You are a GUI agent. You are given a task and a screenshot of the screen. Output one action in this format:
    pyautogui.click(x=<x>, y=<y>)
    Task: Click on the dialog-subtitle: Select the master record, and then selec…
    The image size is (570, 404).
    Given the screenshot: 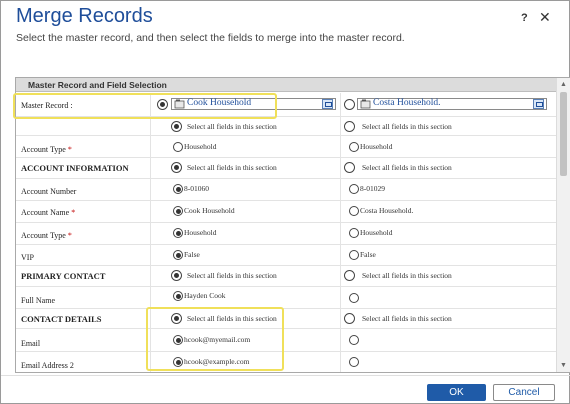 What is the action you would take?
    pyautogui.click(x=210, y=38)
    